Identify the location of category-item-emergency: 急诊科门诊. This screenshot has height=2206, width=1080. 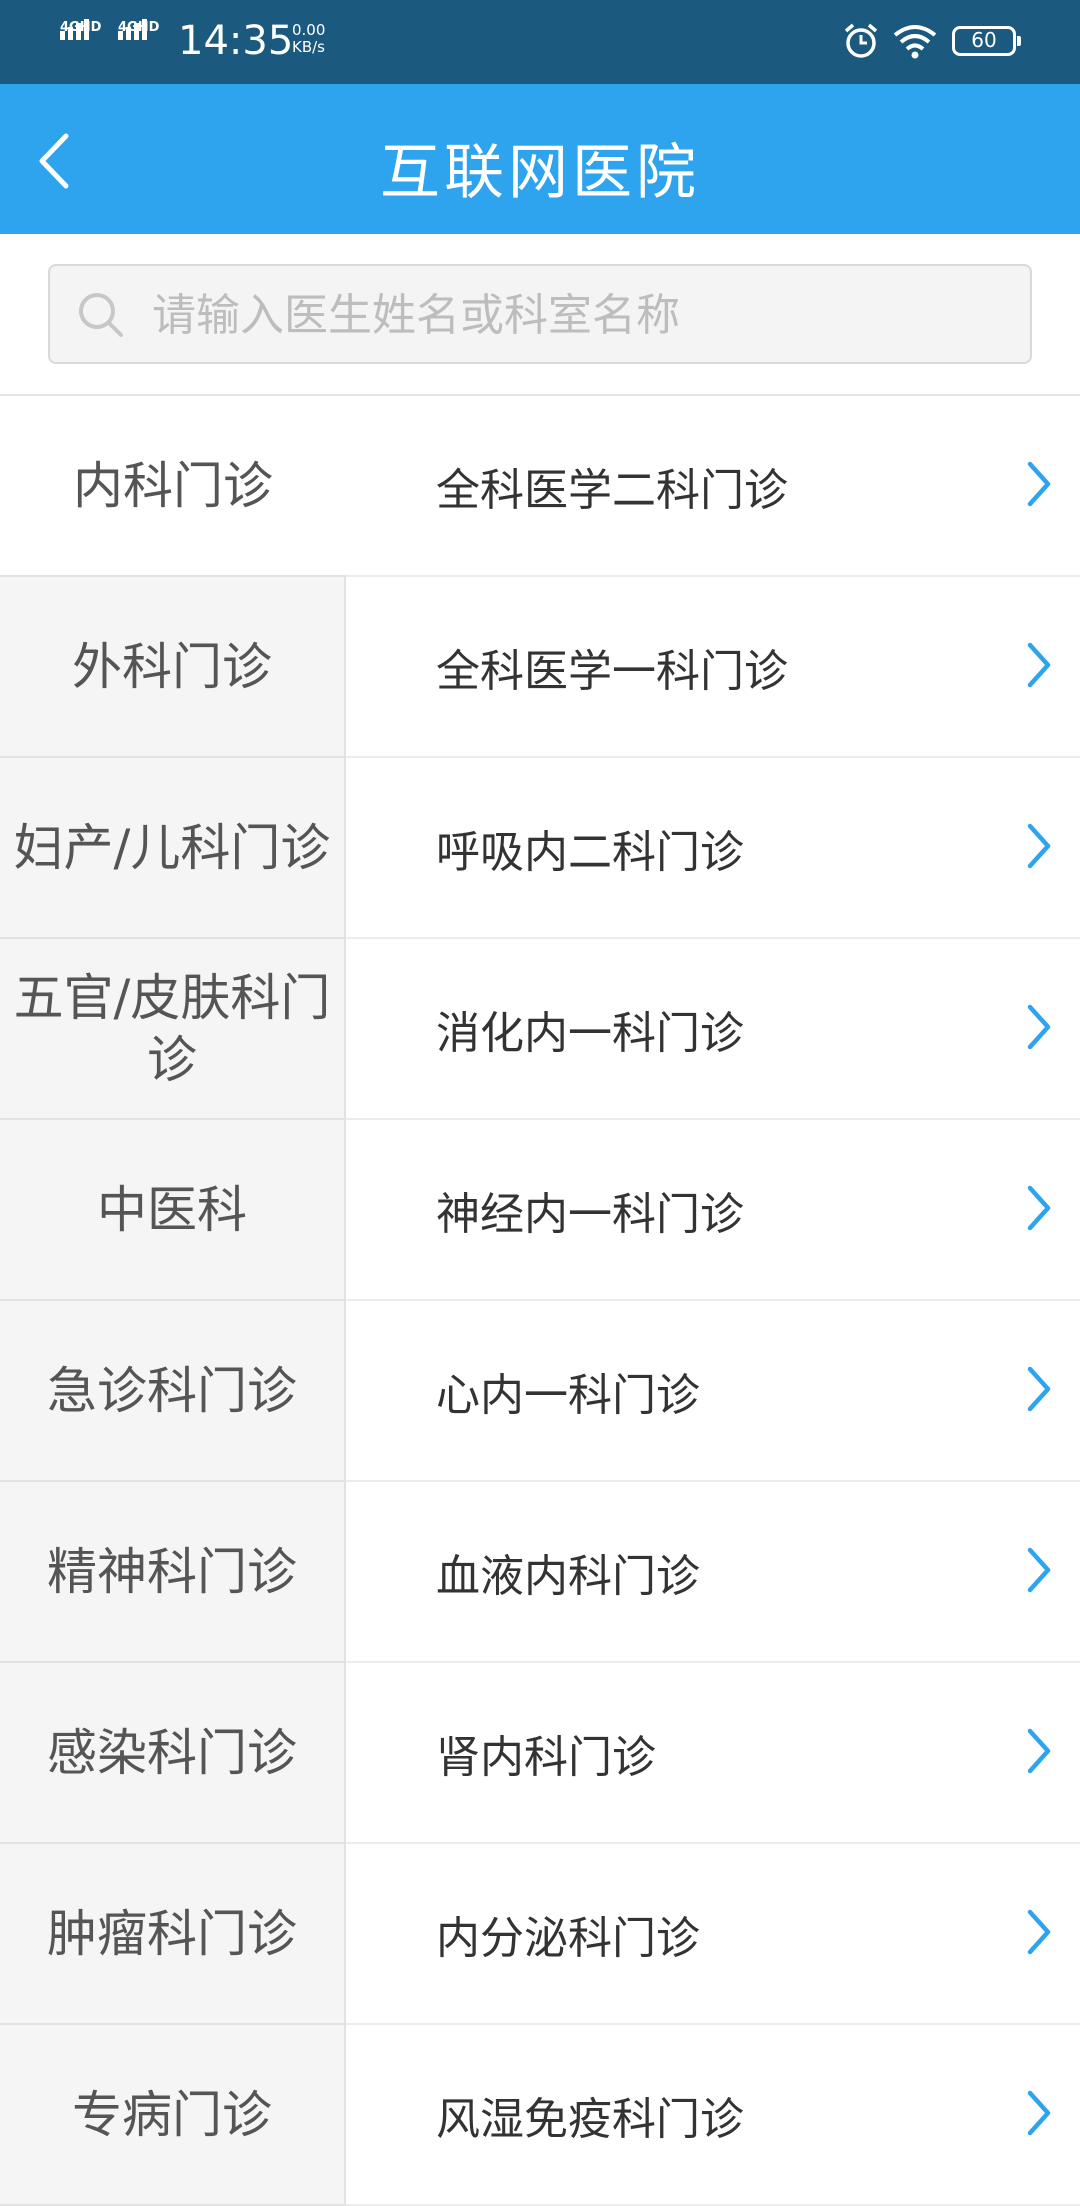
(173, 1391).